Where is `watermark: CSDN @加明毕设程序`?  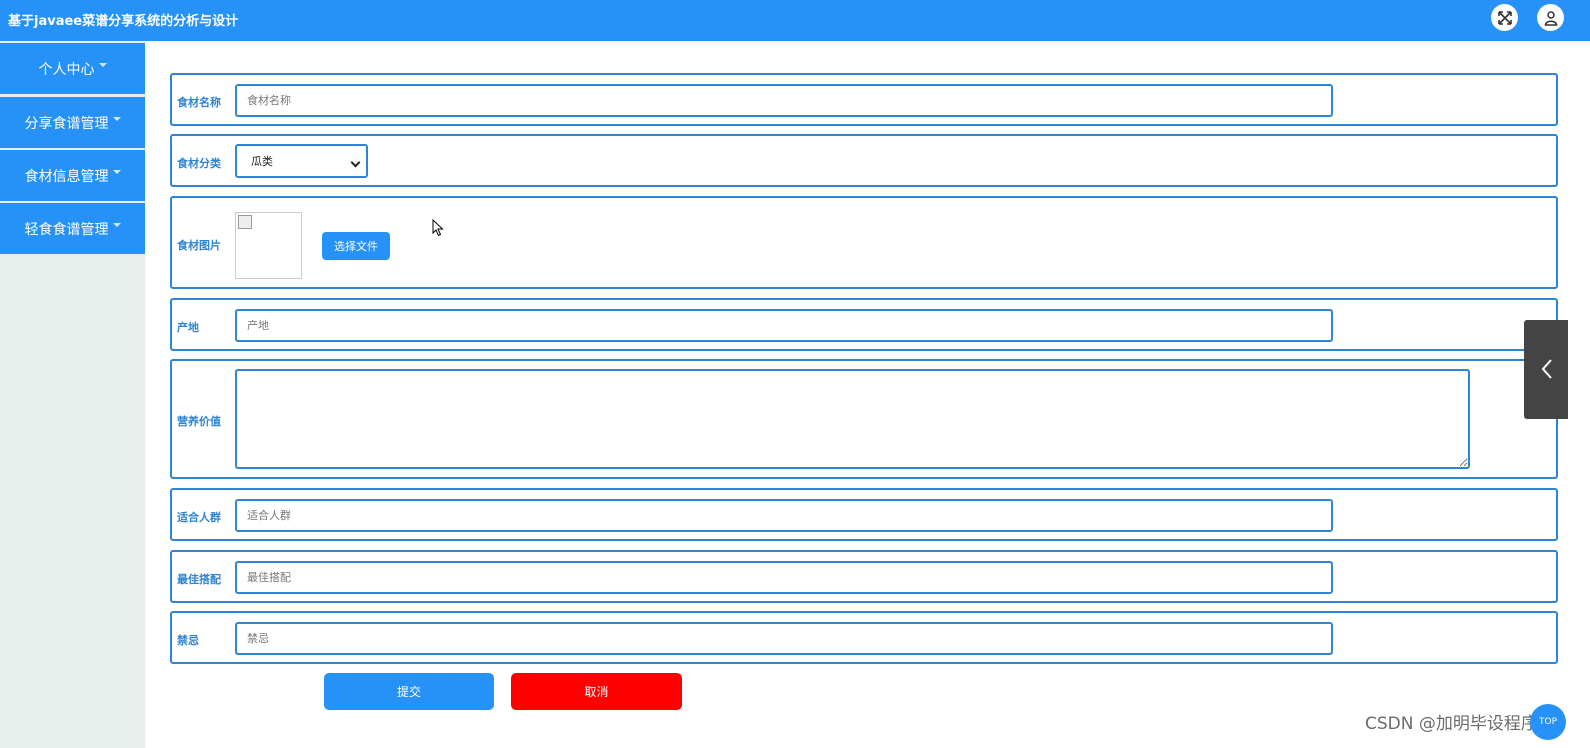 watermark: CSDN @加明毕设程序 is located at coordinates (1451, 724).